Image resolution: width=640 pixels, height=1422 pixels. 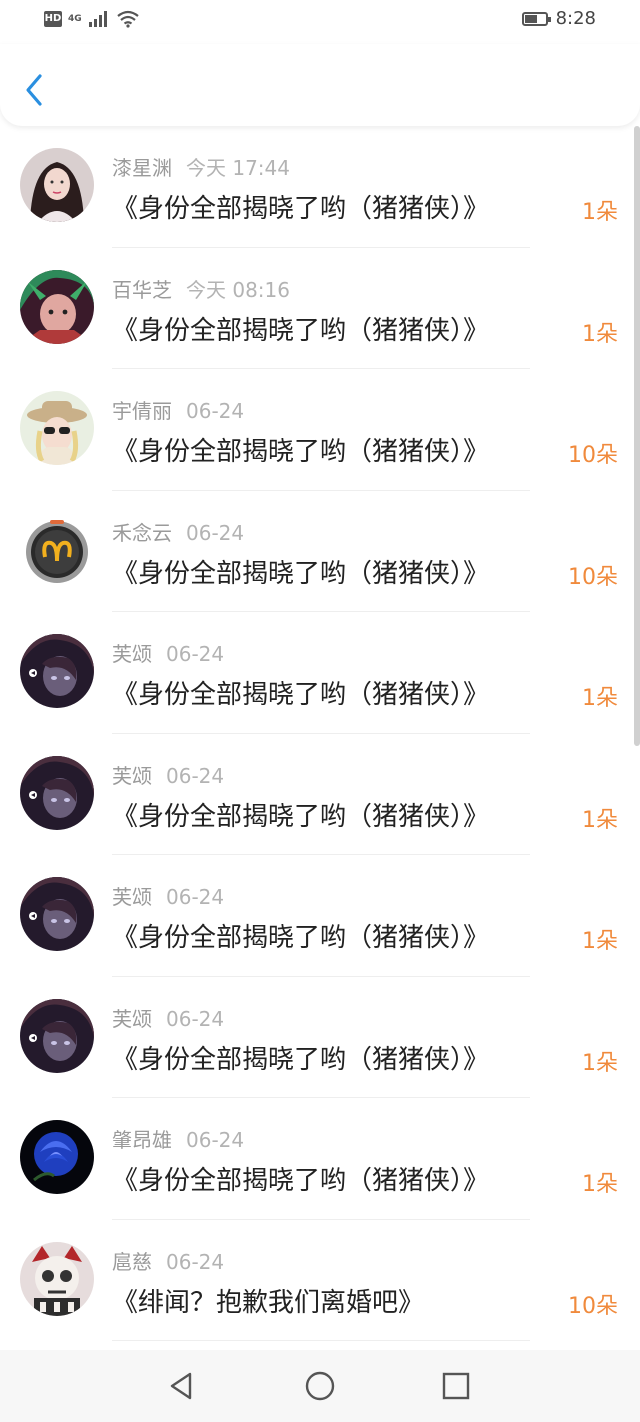 I want to click on system-recents-button, so click(x=456, y=1386).